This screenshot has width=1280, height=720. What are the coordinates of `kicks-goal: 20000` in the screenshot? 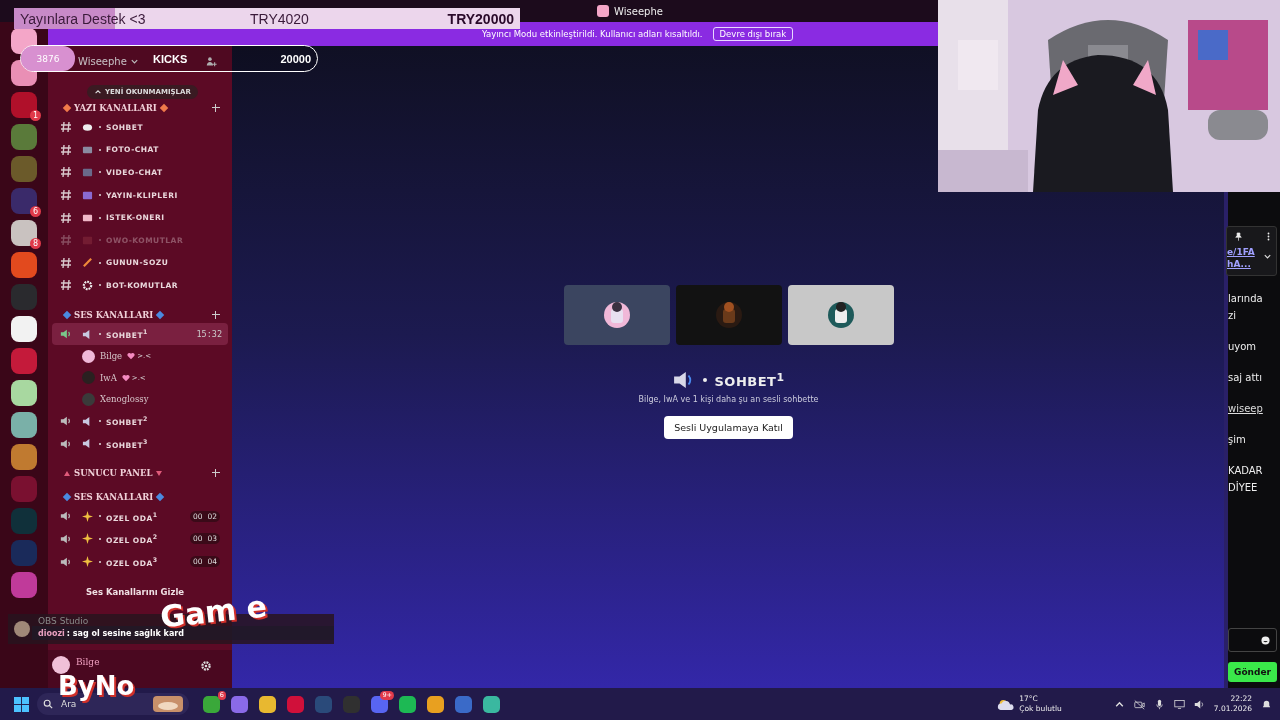 It's located at (295, 58).